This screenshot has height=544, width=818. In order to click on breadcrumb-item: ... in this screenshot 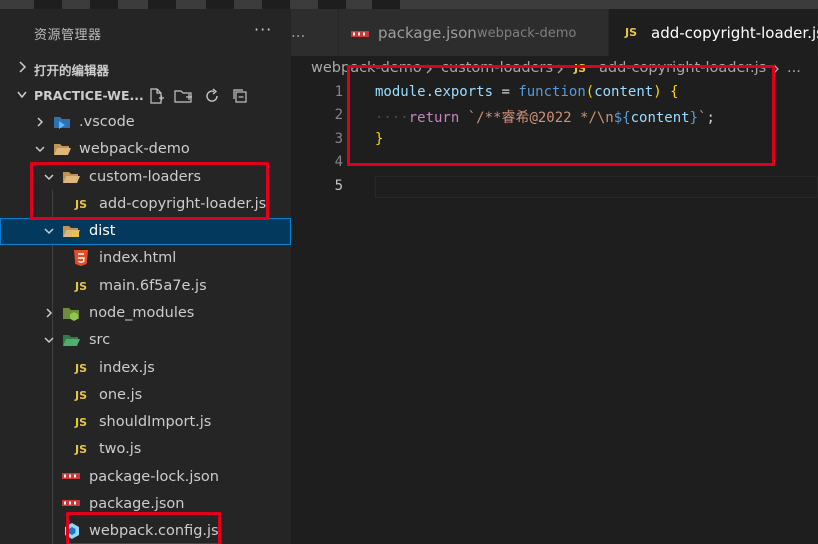, I will do `click(794, 68)`.